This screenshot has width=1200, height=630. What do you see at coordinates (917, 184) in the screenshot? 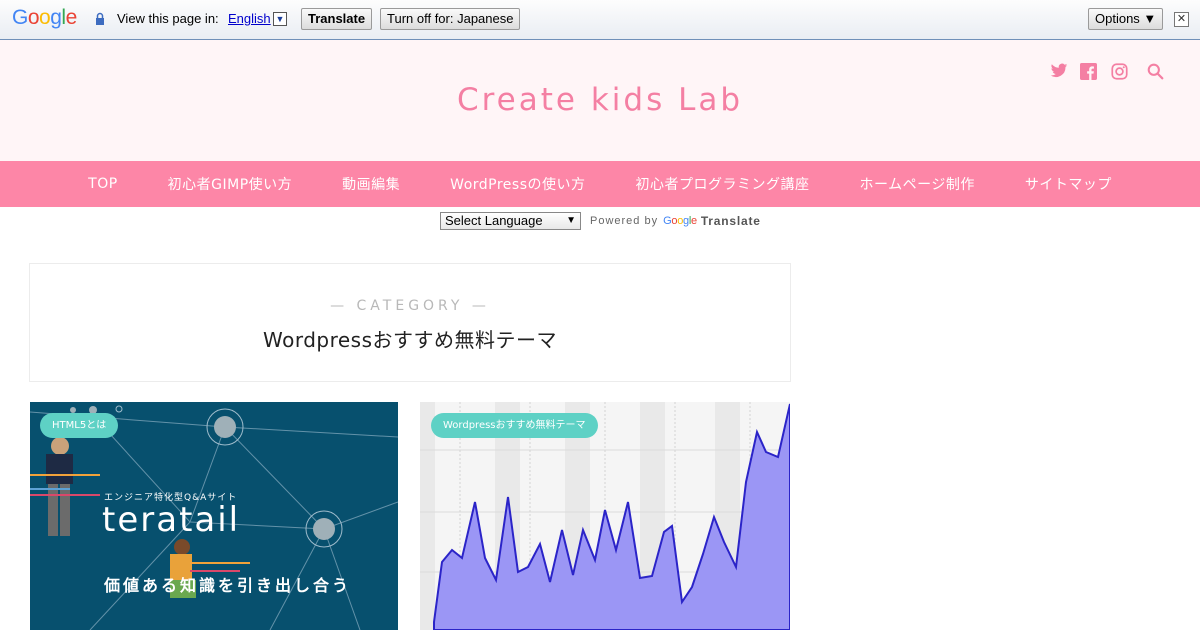
I see `nav-item-homepage: ホームページ制作` at bounding box center [917, 184].